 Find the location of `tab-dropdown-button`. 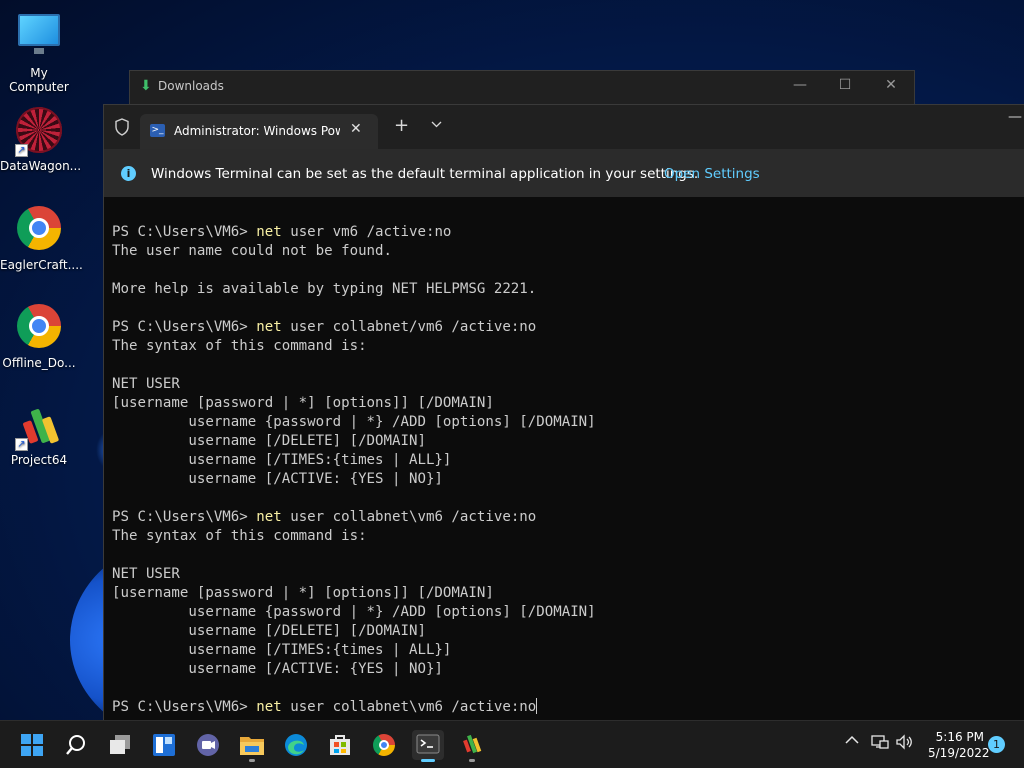

tab-dropdown-button is located at coordinates (436, 124).